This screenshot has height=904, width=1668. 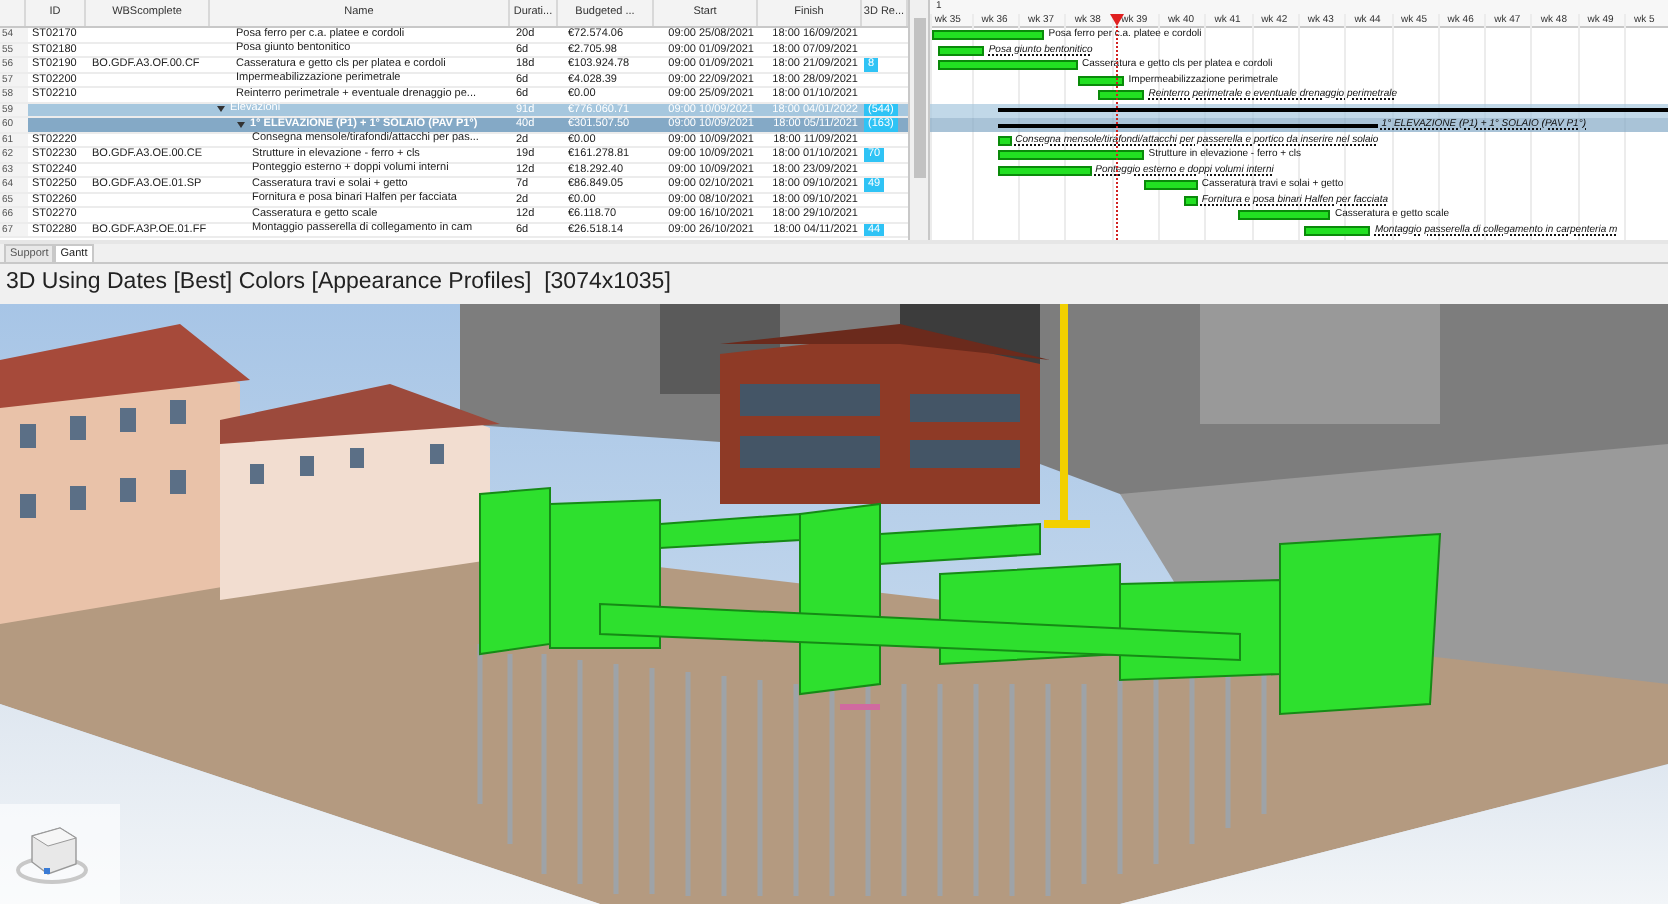 What do you see at coordinates (1117, 20) in the screenshot?
I see `today-marker-icon` at bounding box center [1117, 20].